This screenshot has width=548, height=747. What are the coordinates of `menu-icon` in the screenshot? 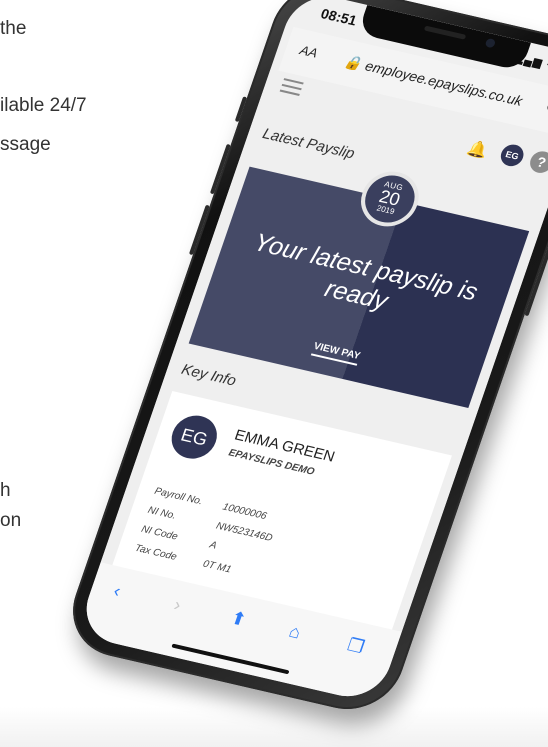 It's located at (291, 89).